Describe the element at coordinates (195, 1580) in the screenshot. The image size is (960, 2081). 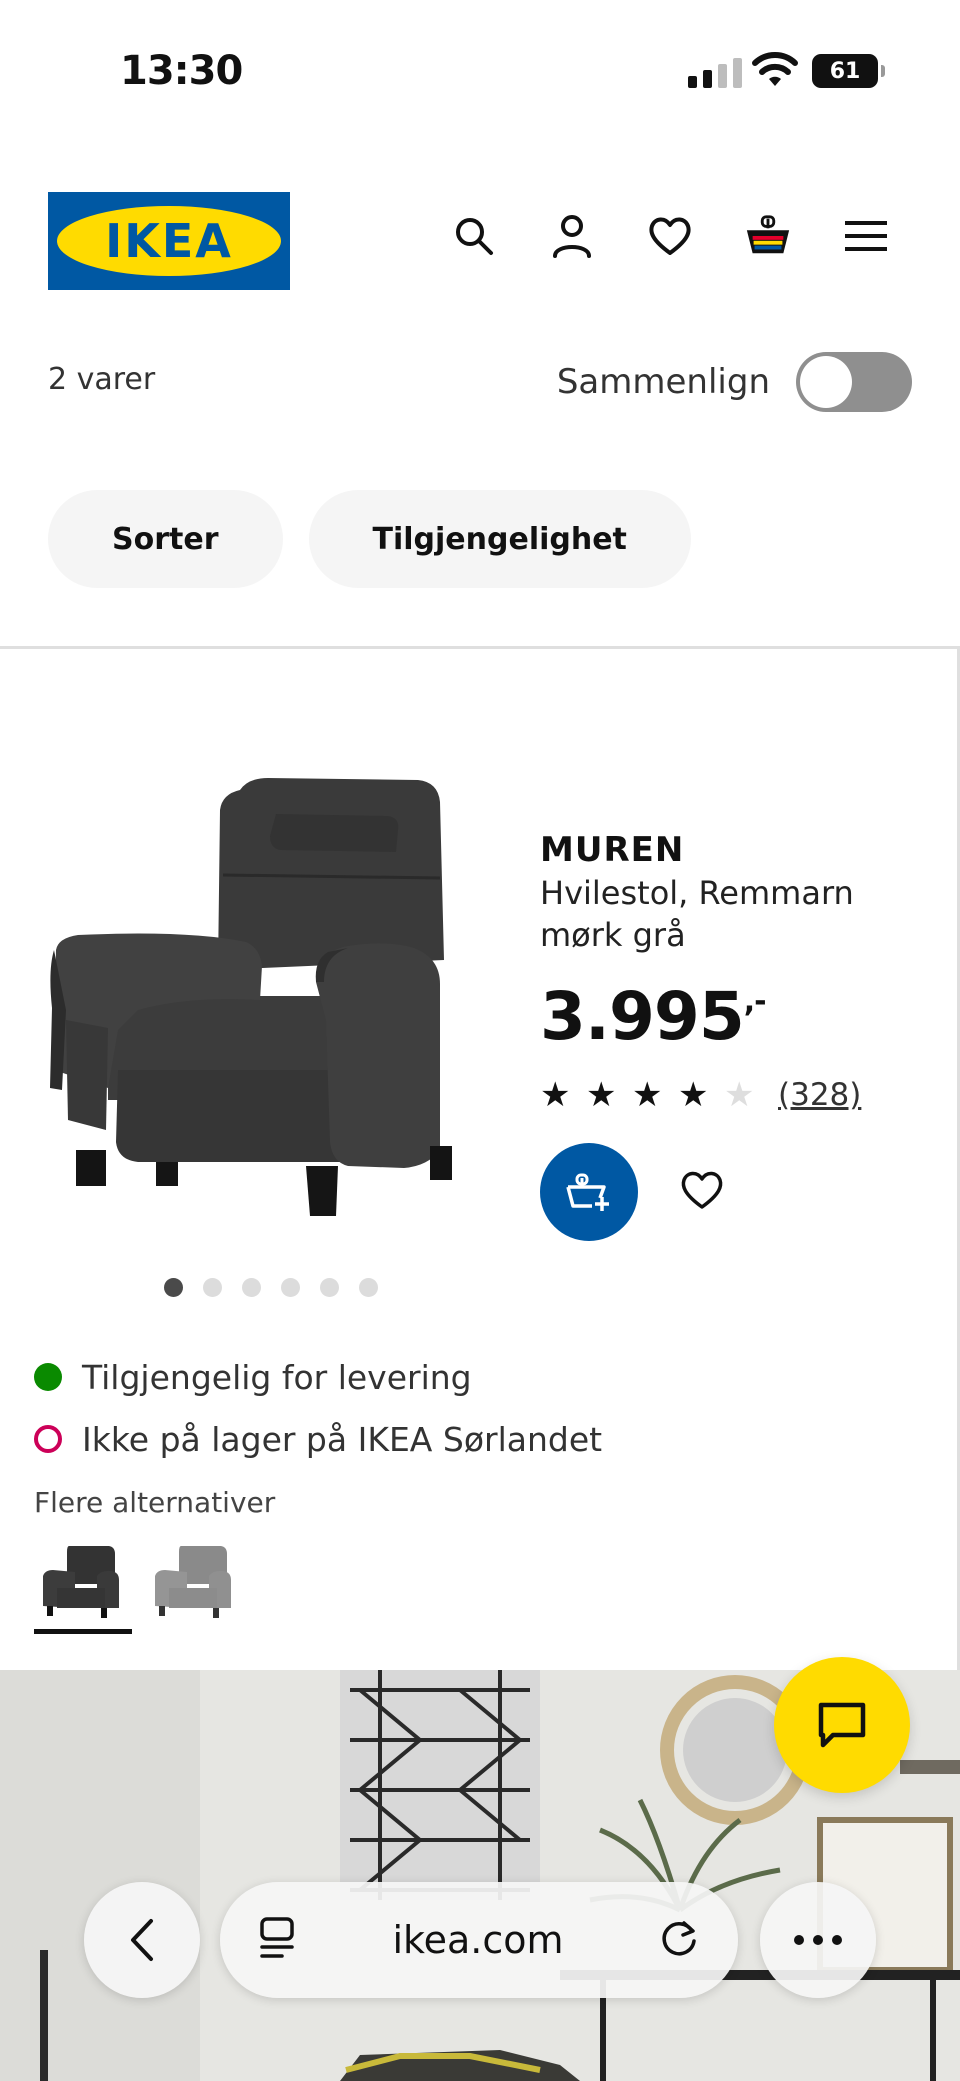
I see `variant-light-grey` at that location.